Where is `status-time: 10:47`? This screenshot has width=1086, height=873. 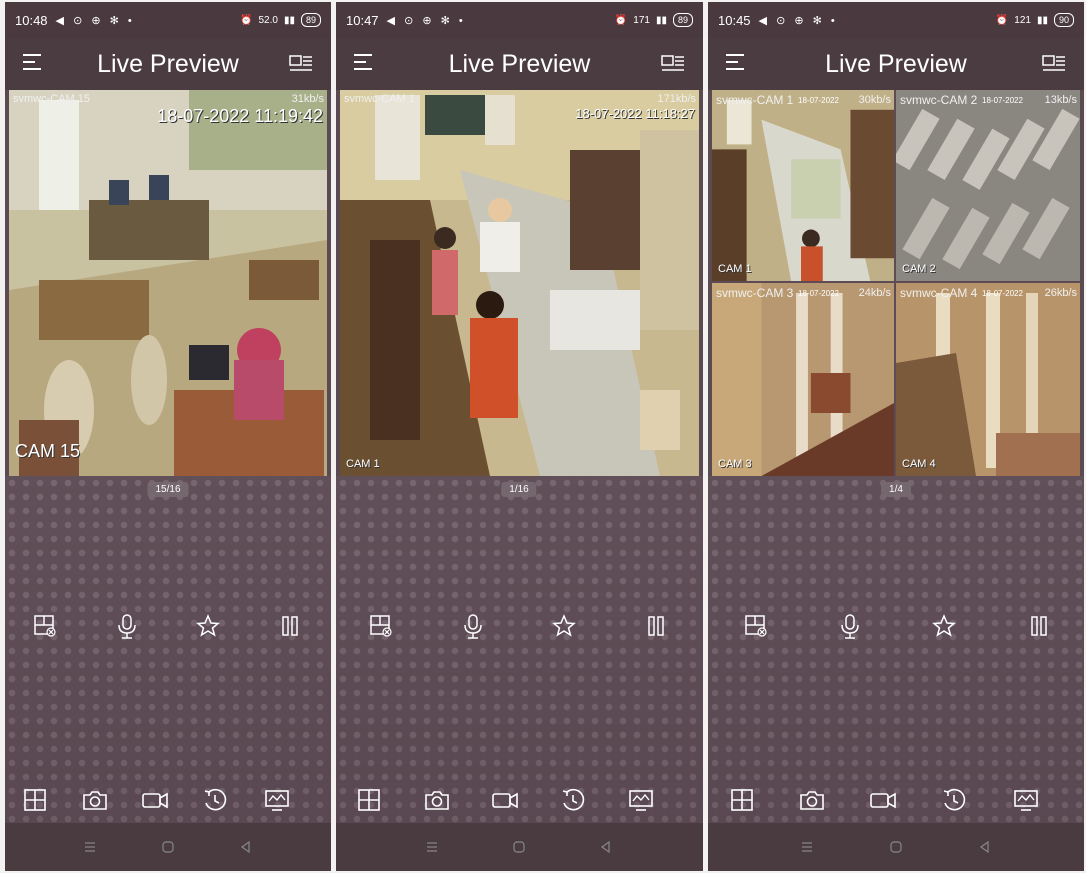
status-time: 10:47 is located at coordinates (362, 20).